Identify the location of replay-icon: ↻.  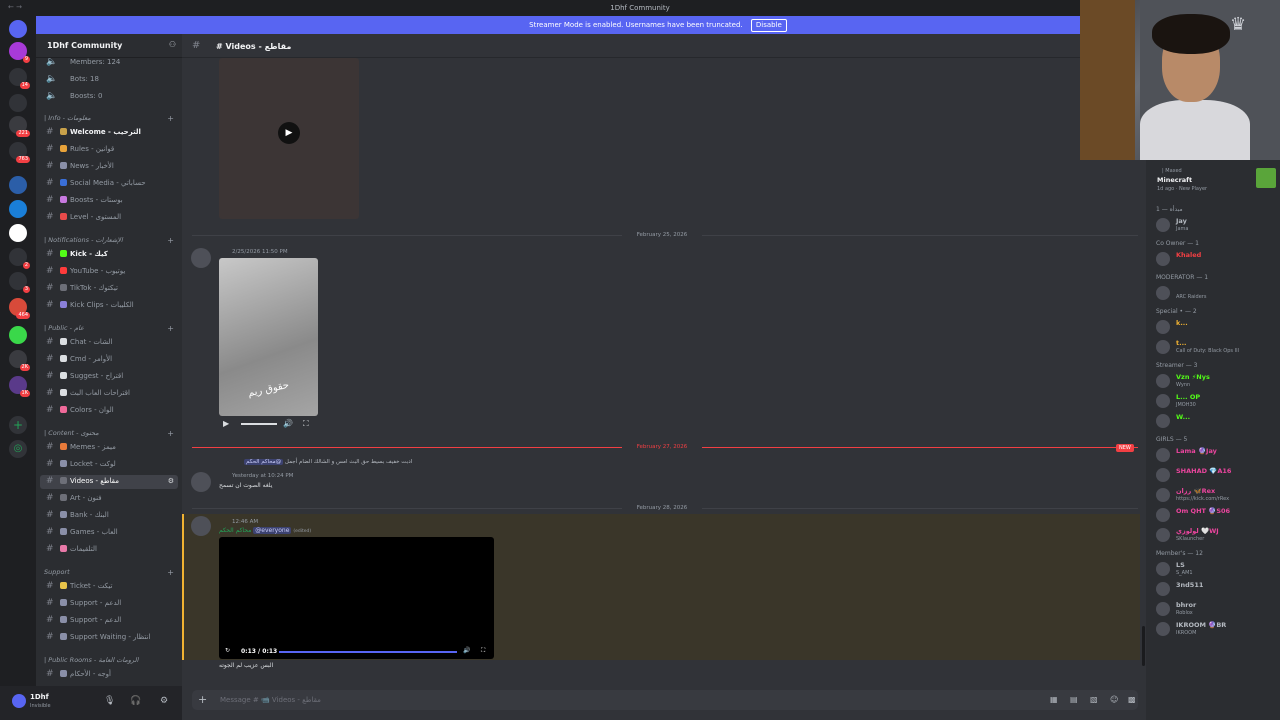
(227, 650).